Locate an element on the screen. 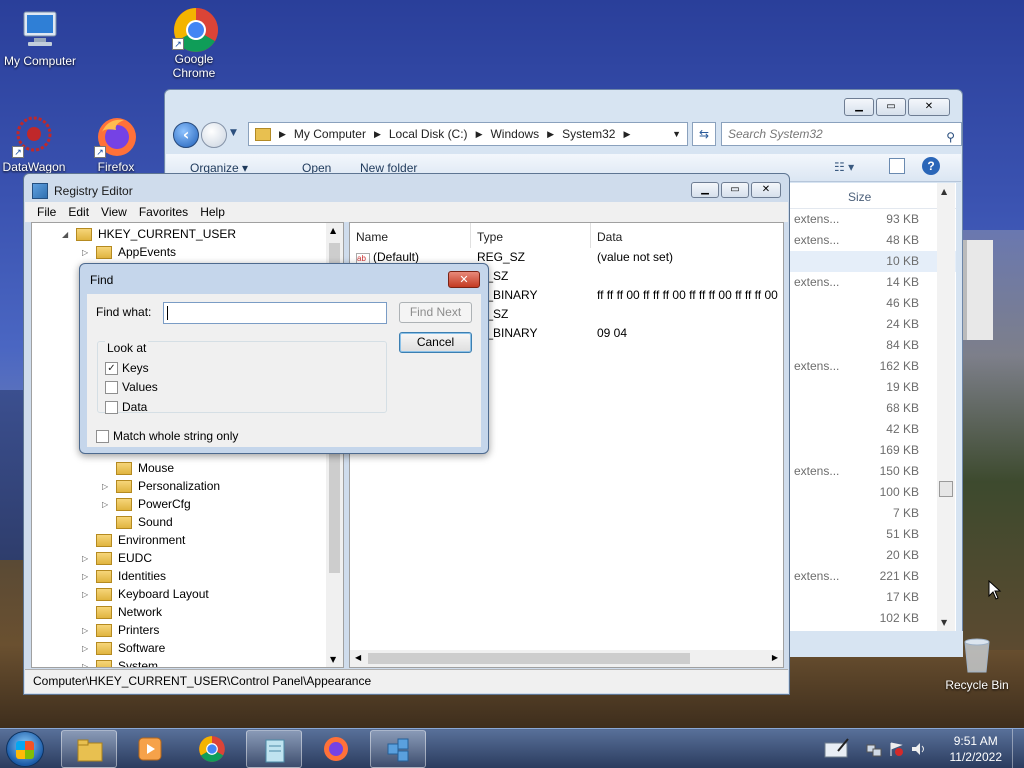  show-desktop-button is located at coordinates (1018, 748).